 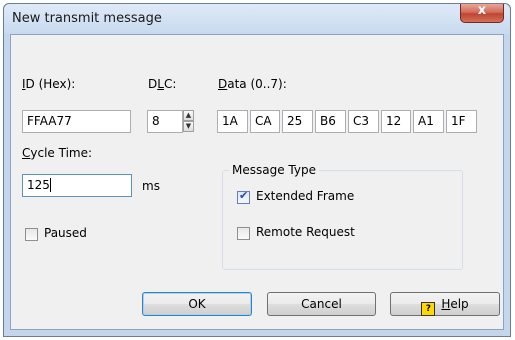 I want to click on ok-button: OK, so click(x=197, y=304).